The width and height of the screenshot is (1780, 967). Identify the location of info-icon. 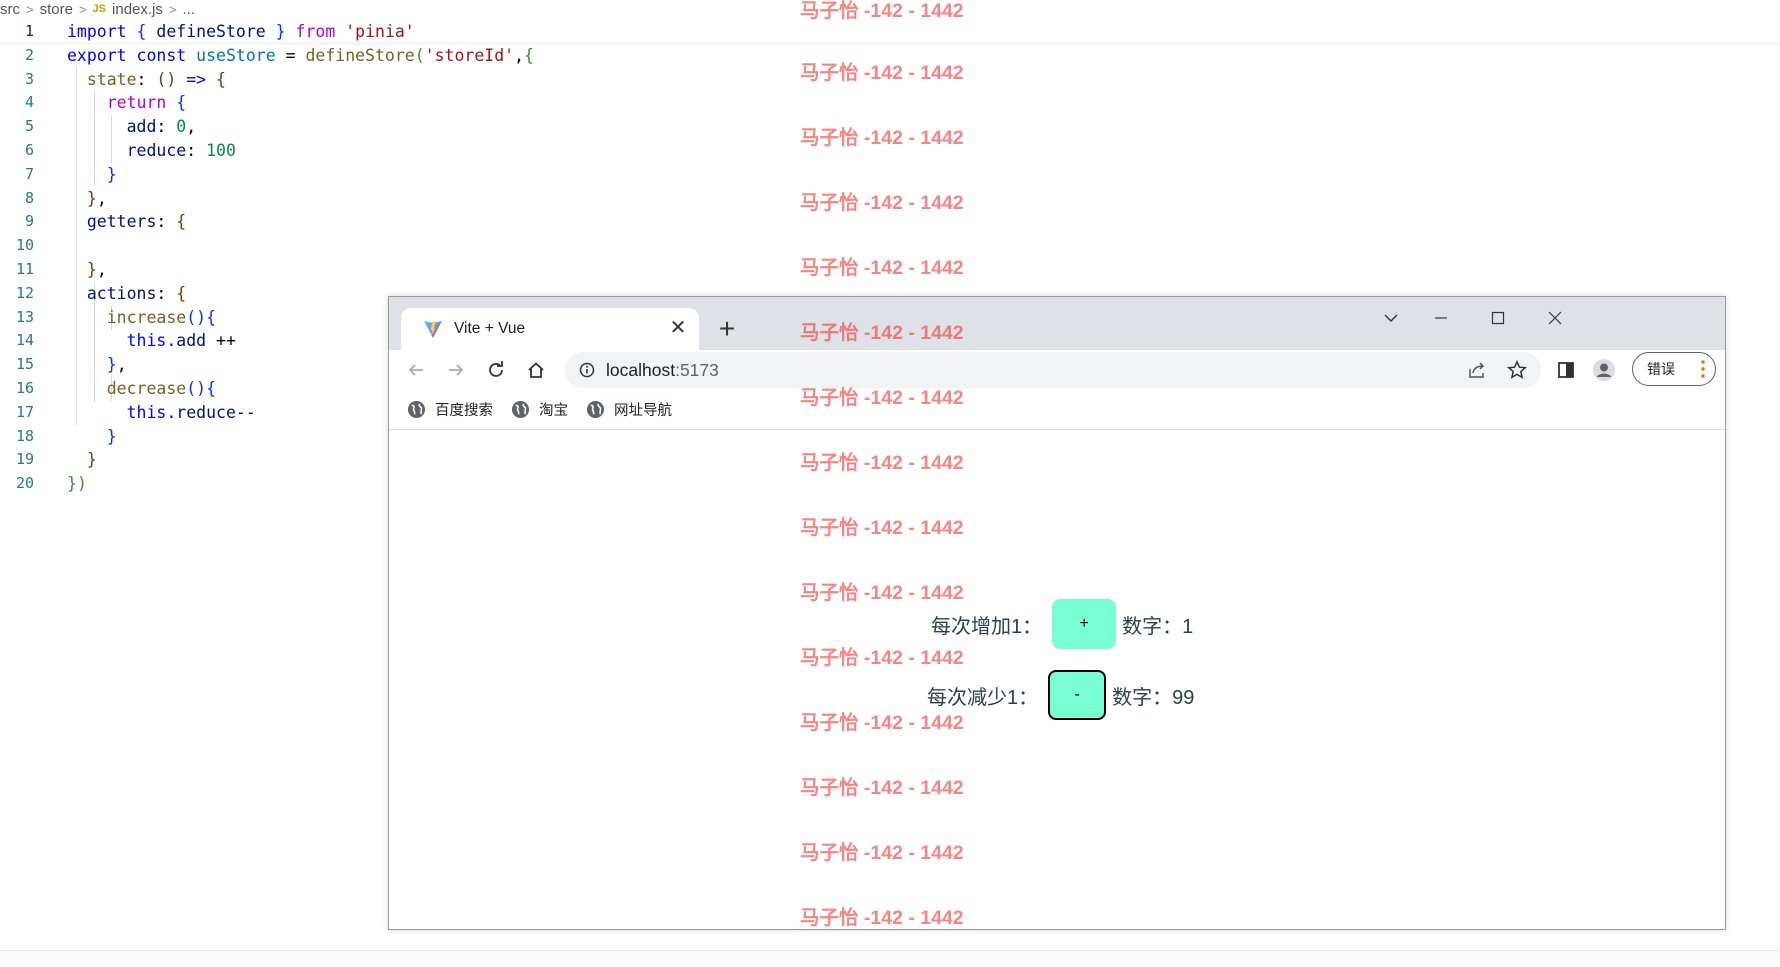
(587, 370).